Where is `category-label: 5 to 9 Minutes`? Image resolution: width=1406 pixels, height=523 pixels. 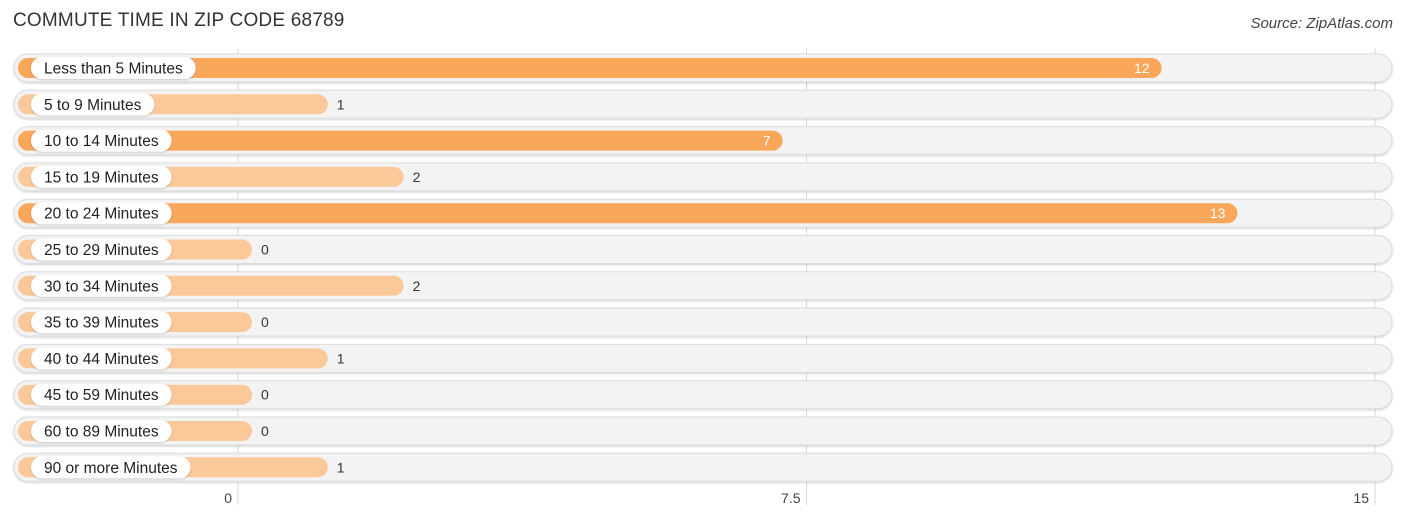 category-label: 5 to 9 Minutes is located at coordinates (93, 105).